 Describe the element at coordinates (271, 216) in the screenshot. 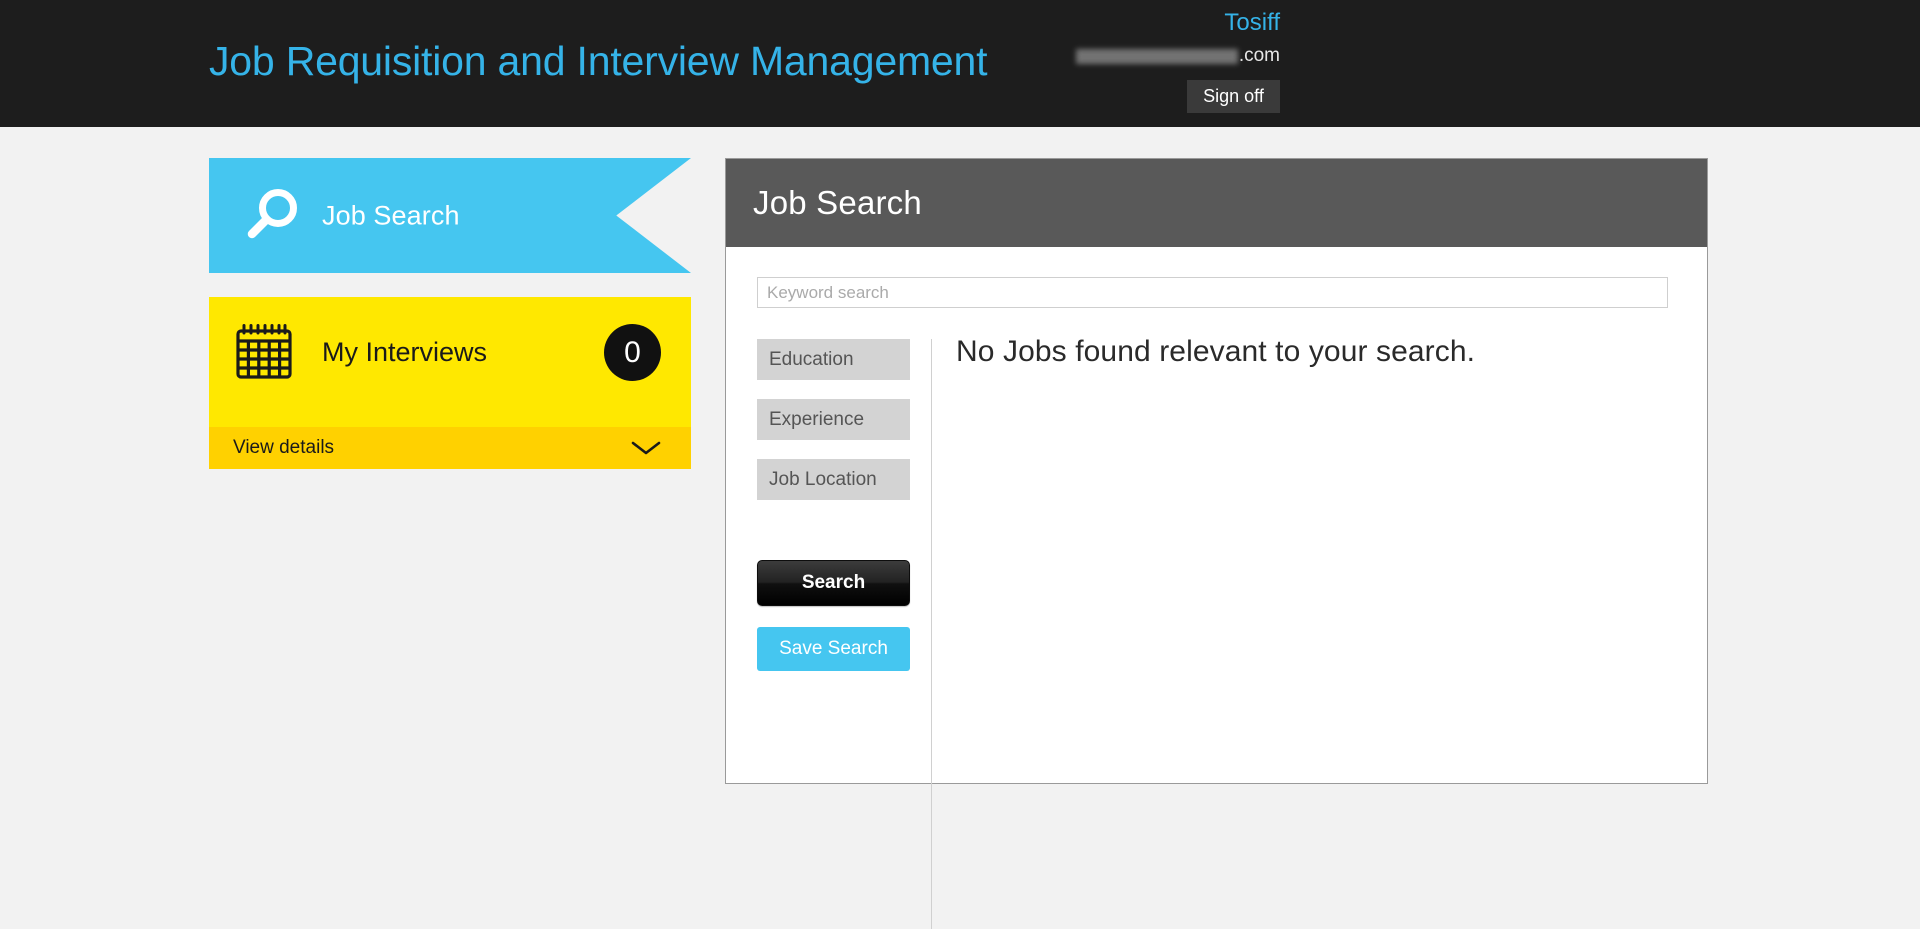

I see `search-icon` at that location.